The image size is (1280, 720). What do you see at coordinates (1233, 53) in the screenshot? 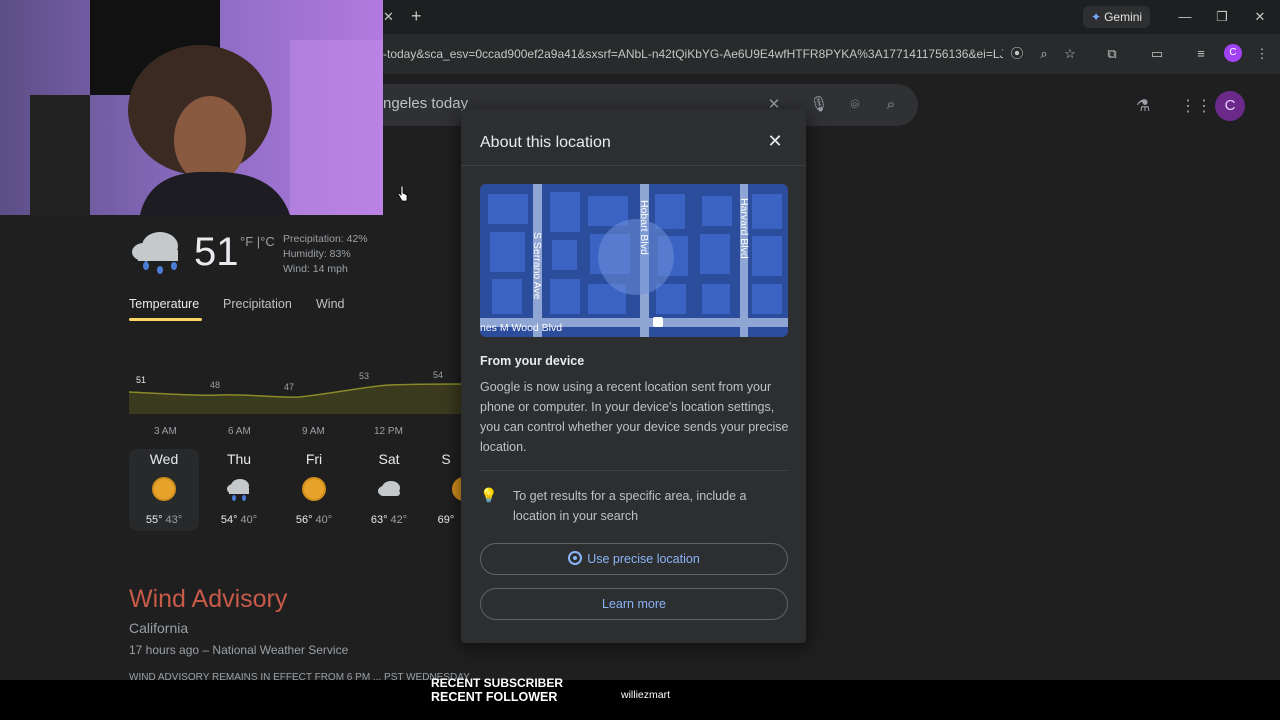
I see `profile-icon: C` at bounding box center [1233, 53].